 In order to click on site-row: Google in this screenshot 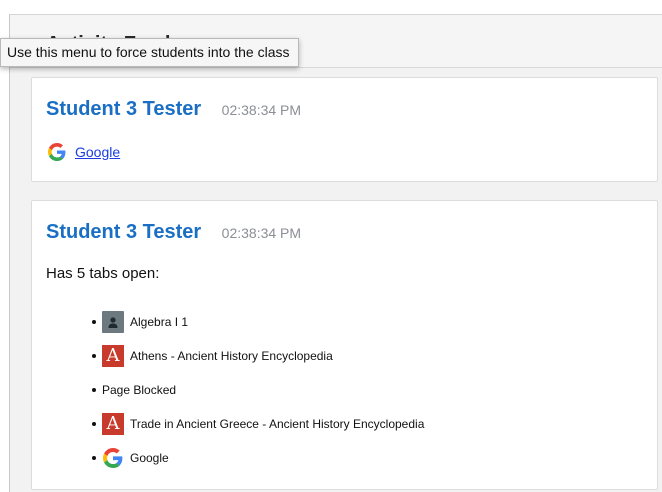, I will do `click(84, 152)`.